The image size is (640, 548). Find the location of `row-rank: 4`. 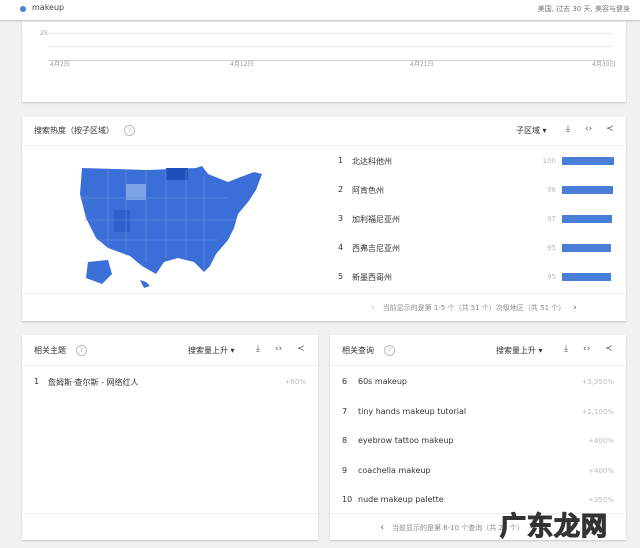

row-rank: 4 is located at coordinates (341, 247).